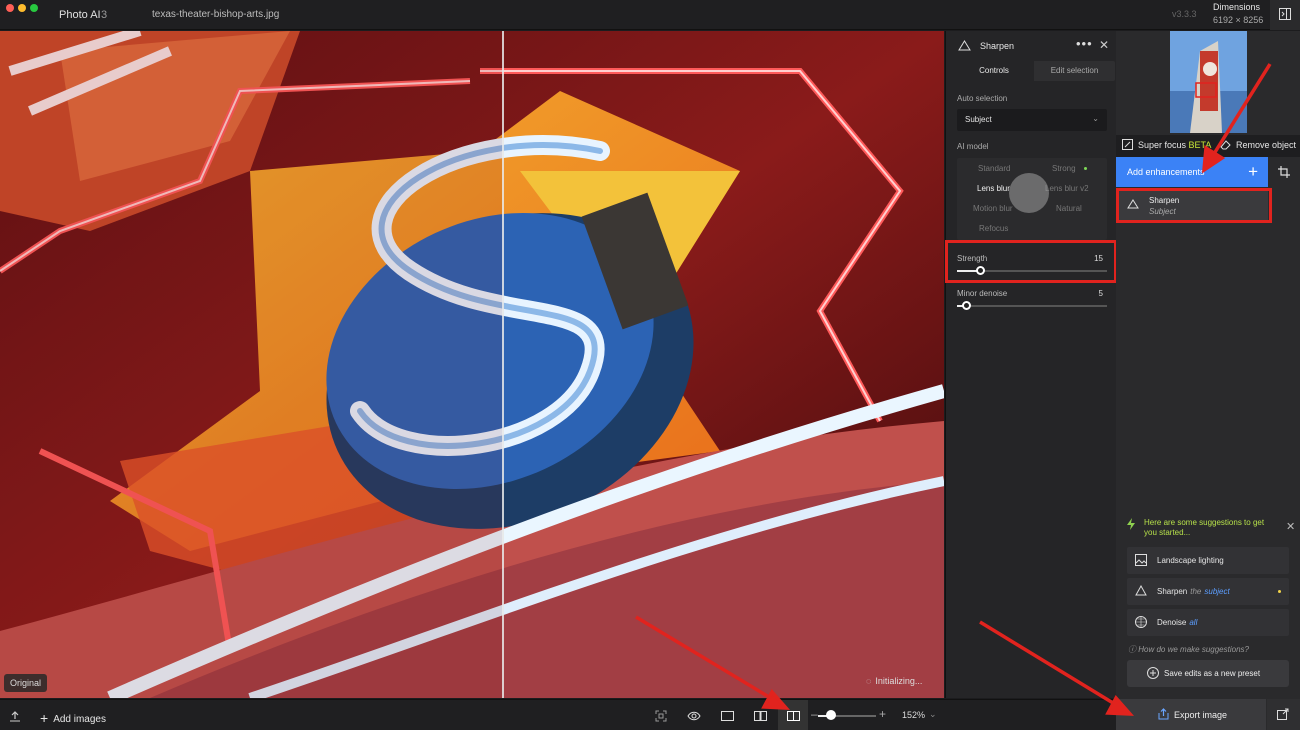 The height and width of the screenshot is (730, 1300). I want to click on suggestion-label-text: Denoise, so click(1172, 622).